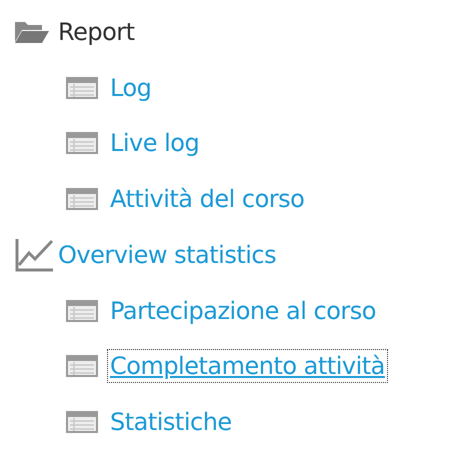  I want to click on tree-folder-label: Report, so click(96, 32).